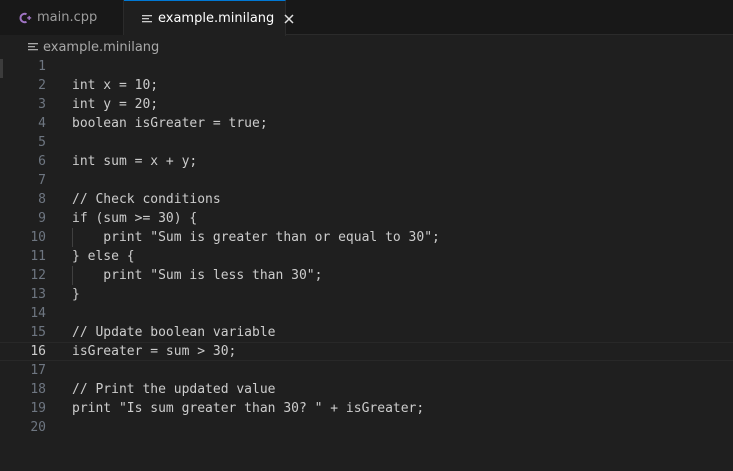  I want to click on code-line: 12 print "Sum is less than 30";, so click(366, 275).